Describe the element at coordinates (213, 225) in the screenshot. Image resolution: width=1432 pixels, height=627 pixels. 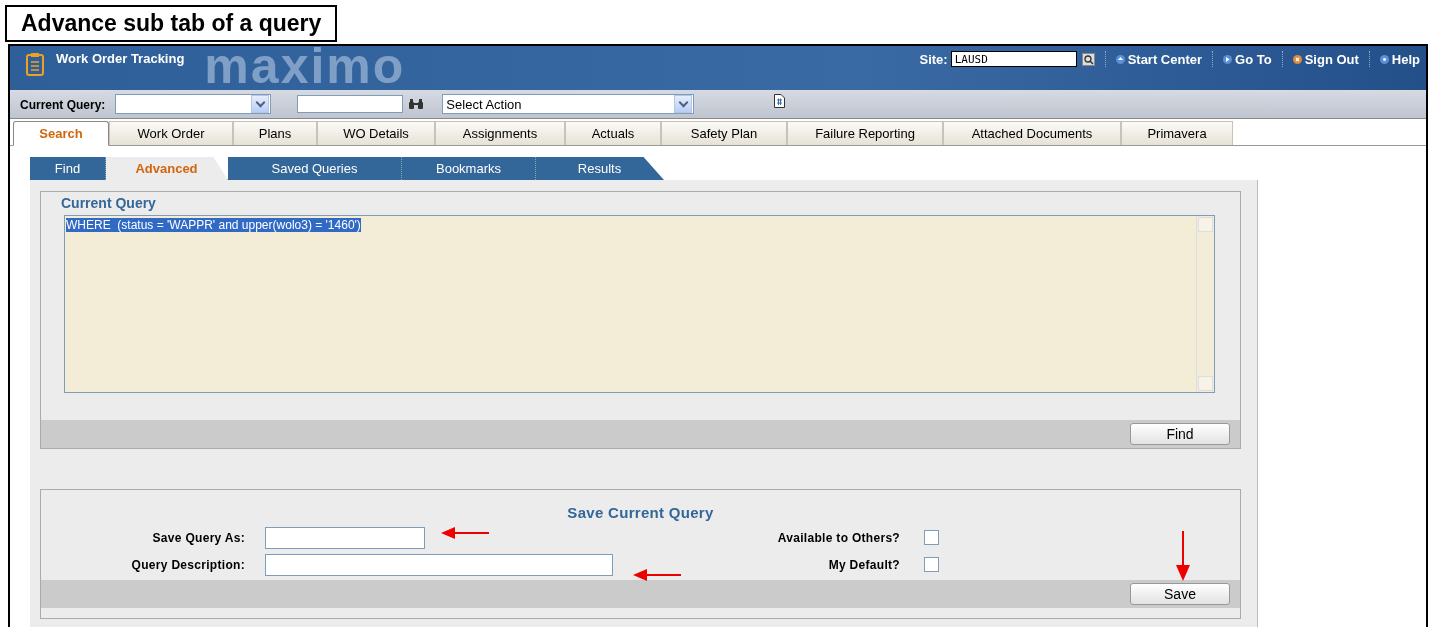
I see `query-text: WHERE (status = 'WAPPR' and upper(wolo3) = '1460')` at that location.